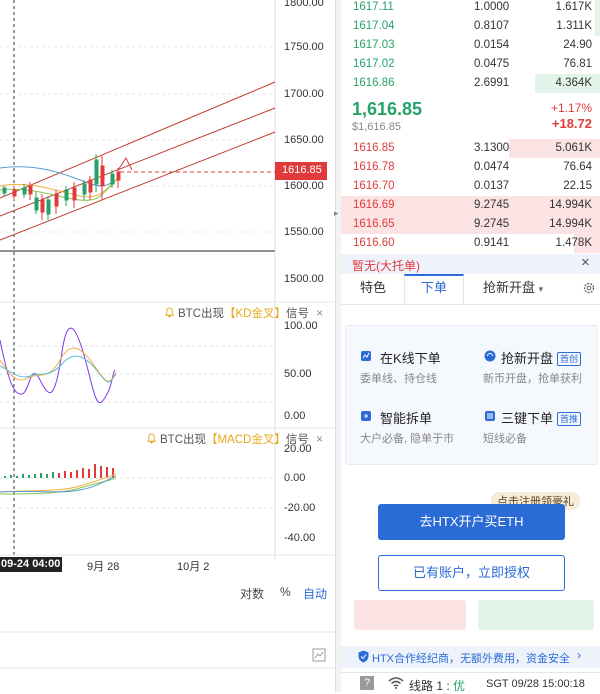 Image resolution: width=600 pixels, height=694 pixels. What do you see at coordinates (492, 83) in the screenshot?
I see `order-amount: 2.6991` at bounding box center [492, 83].